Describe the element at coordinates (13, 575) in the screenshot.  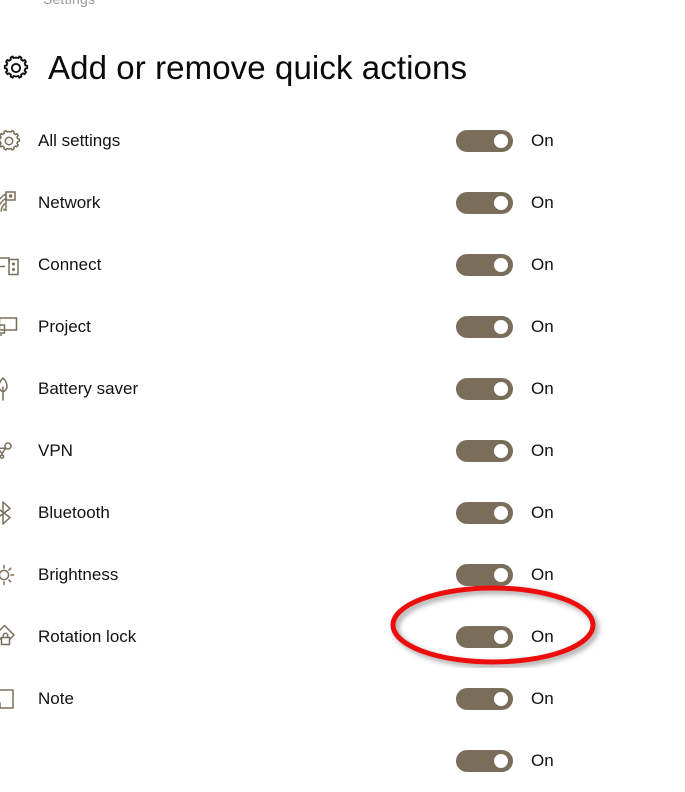
I see `brightness-icon` at that location.